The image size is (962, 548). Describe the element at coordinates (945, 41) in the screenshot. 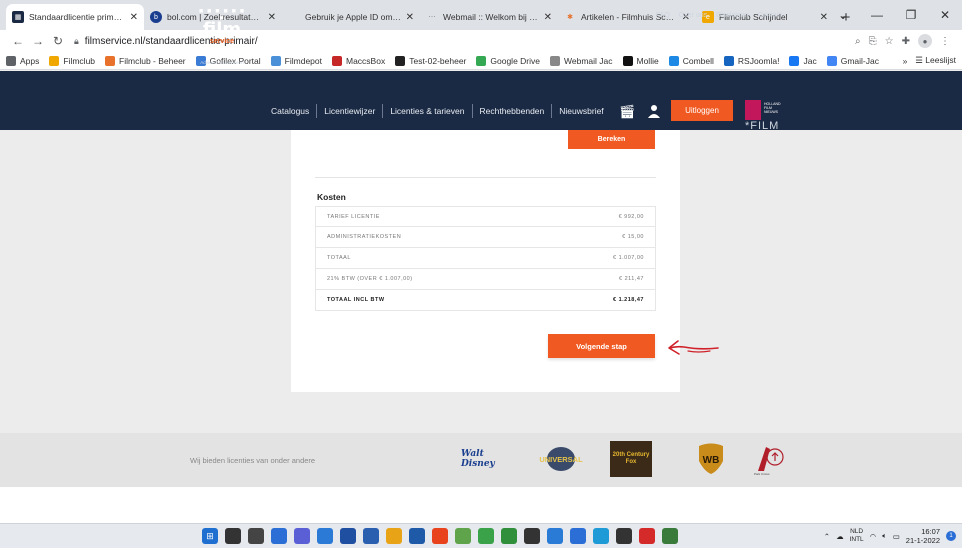

I see `menu-icon: ⋮` at that location.